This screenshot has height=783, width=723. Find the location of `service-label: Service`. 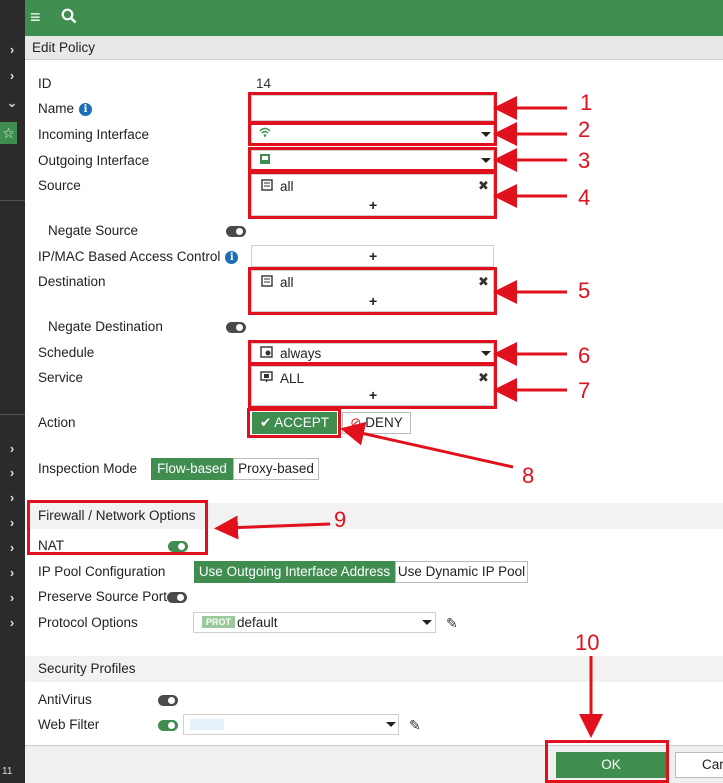

service-label: Service is located at coordinates (61, 377).